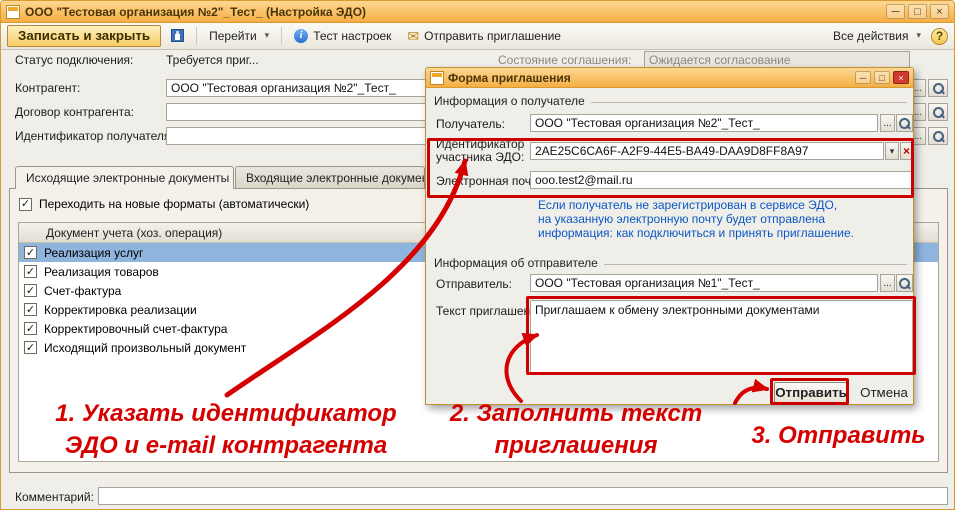 This screenshot has width=955, height=510. I want to click on annotation-step1-line2: ЭДО и e-mail контрагента, so click(226, 445).